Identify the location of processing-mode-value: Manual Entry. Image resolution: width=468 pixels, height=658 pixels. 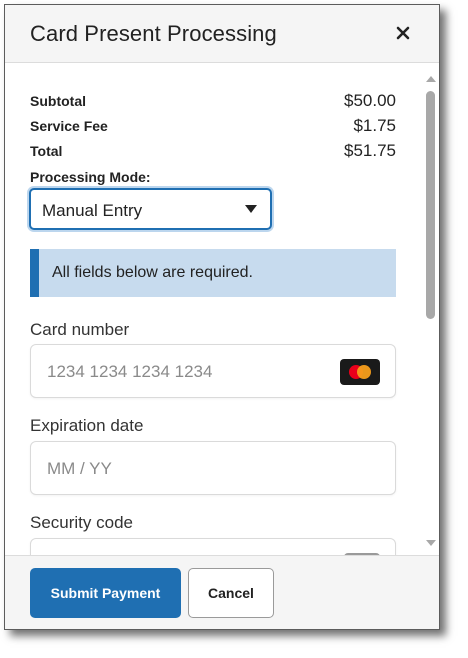
(92, 210).